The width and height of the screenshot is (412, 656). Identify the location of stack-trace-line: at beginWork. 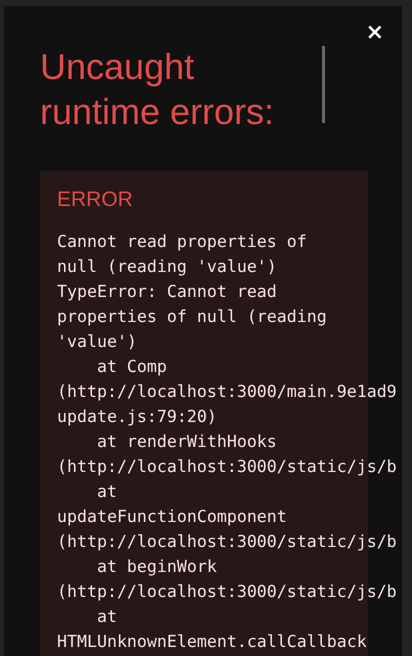
(156, 567).